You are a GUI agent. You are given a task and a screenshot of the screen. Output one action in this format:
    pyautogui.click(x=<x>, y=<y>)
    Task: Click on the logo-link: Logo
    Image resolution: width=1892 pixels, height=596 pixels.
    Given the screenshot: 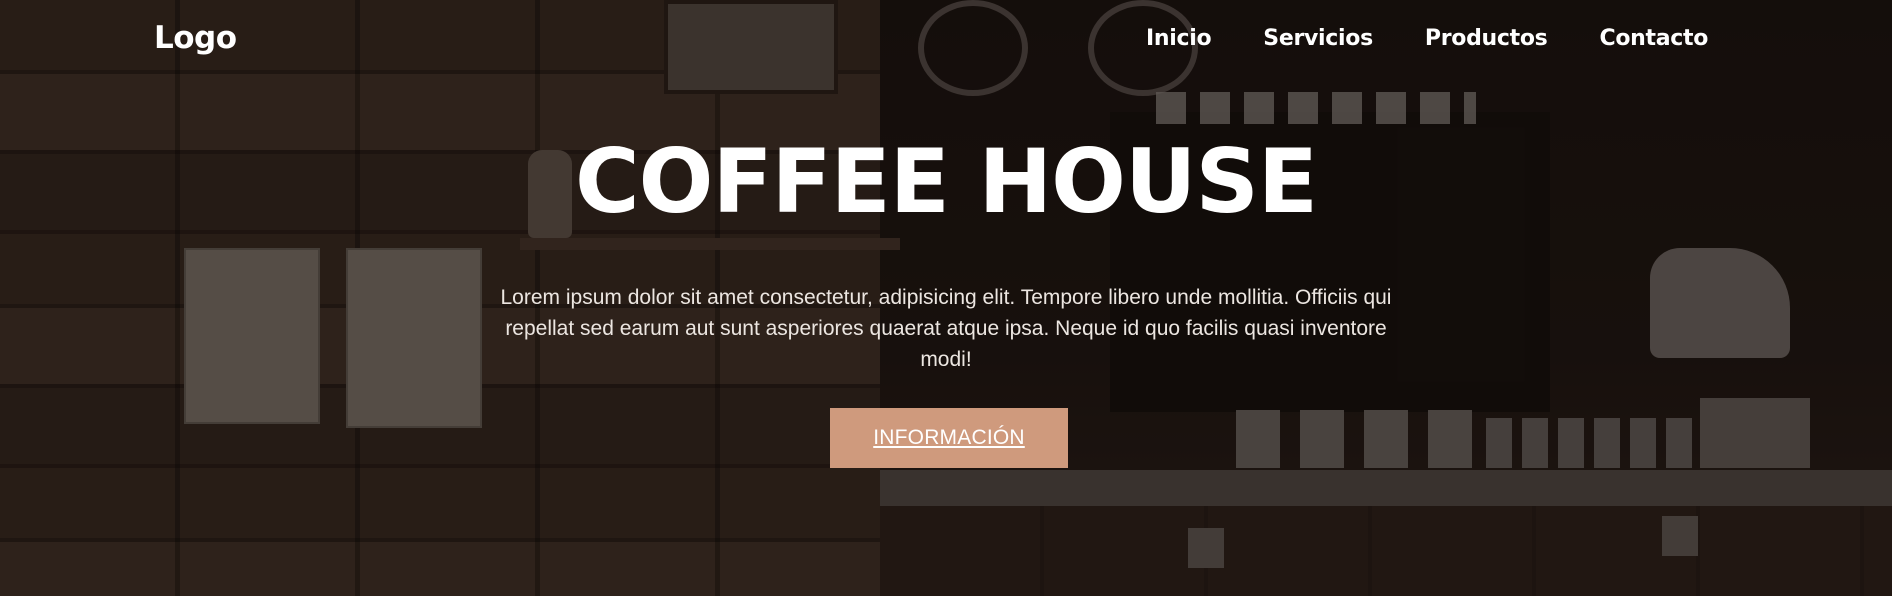 What is the action you would take?
    pyautogui.click(x=195, y=38)
    